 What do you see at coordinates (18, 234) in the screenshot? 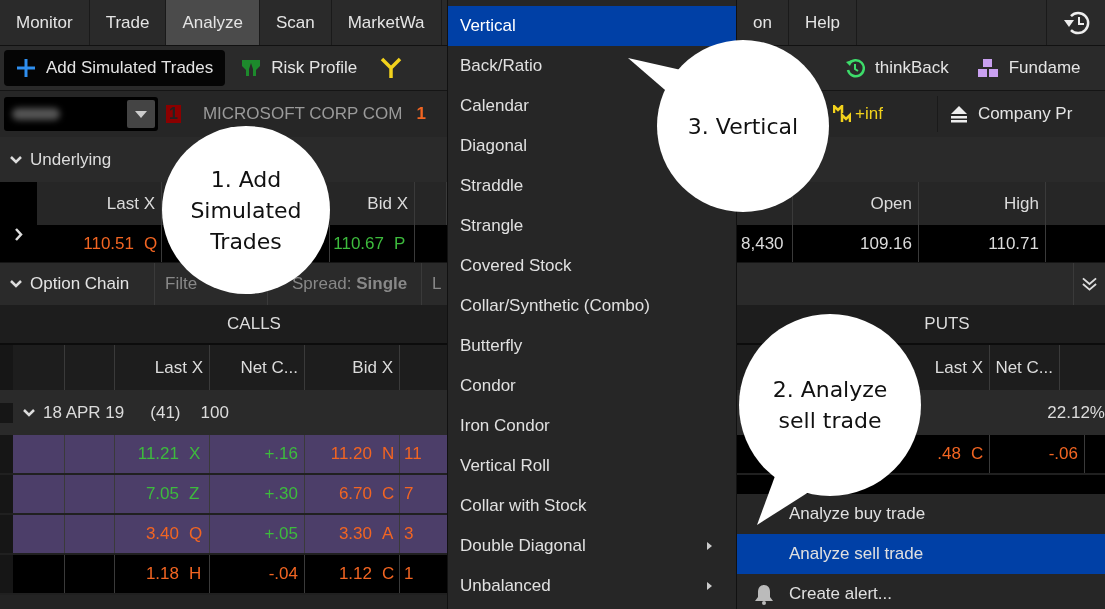
I see `chevron-right-icon` at bounding box center [18, 234].